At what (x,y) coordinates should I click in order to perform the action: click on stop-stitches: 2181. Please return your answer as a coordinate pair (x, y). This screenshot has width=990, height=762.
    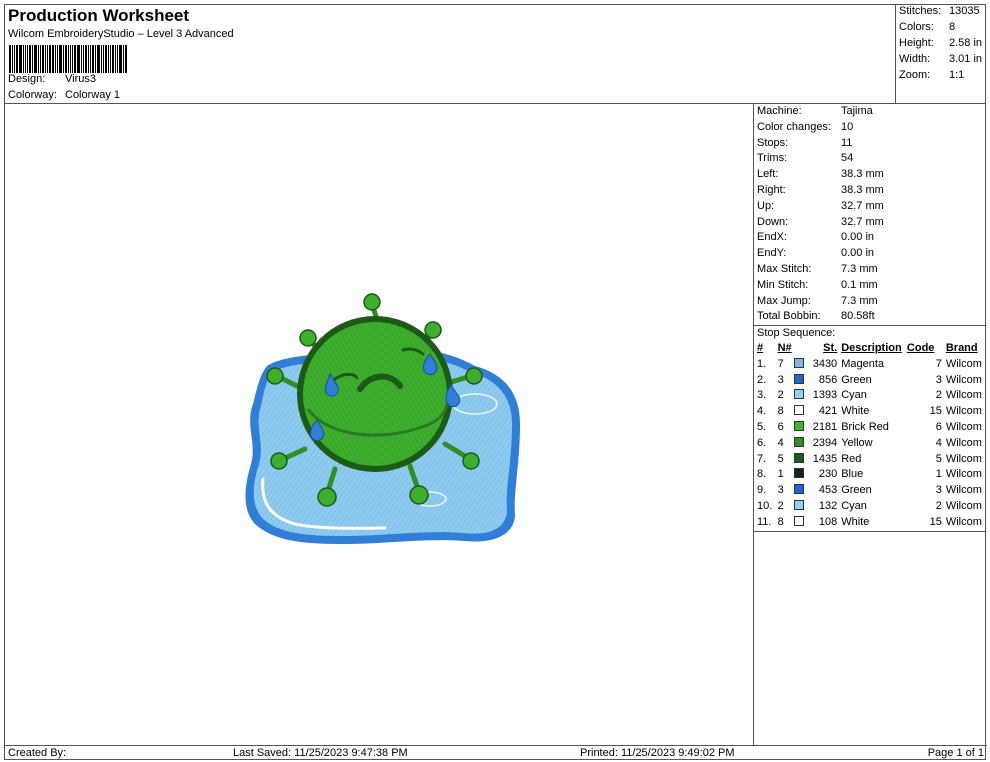
    Looking at the image, I should click on (825, 426).